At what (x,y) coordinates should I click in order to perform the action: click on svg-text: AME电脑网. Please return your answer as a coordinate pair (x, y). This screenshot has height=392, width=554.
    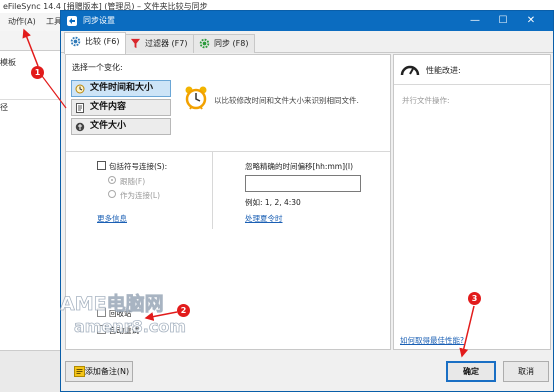
    Looking at the image, I should click on (112, 303).